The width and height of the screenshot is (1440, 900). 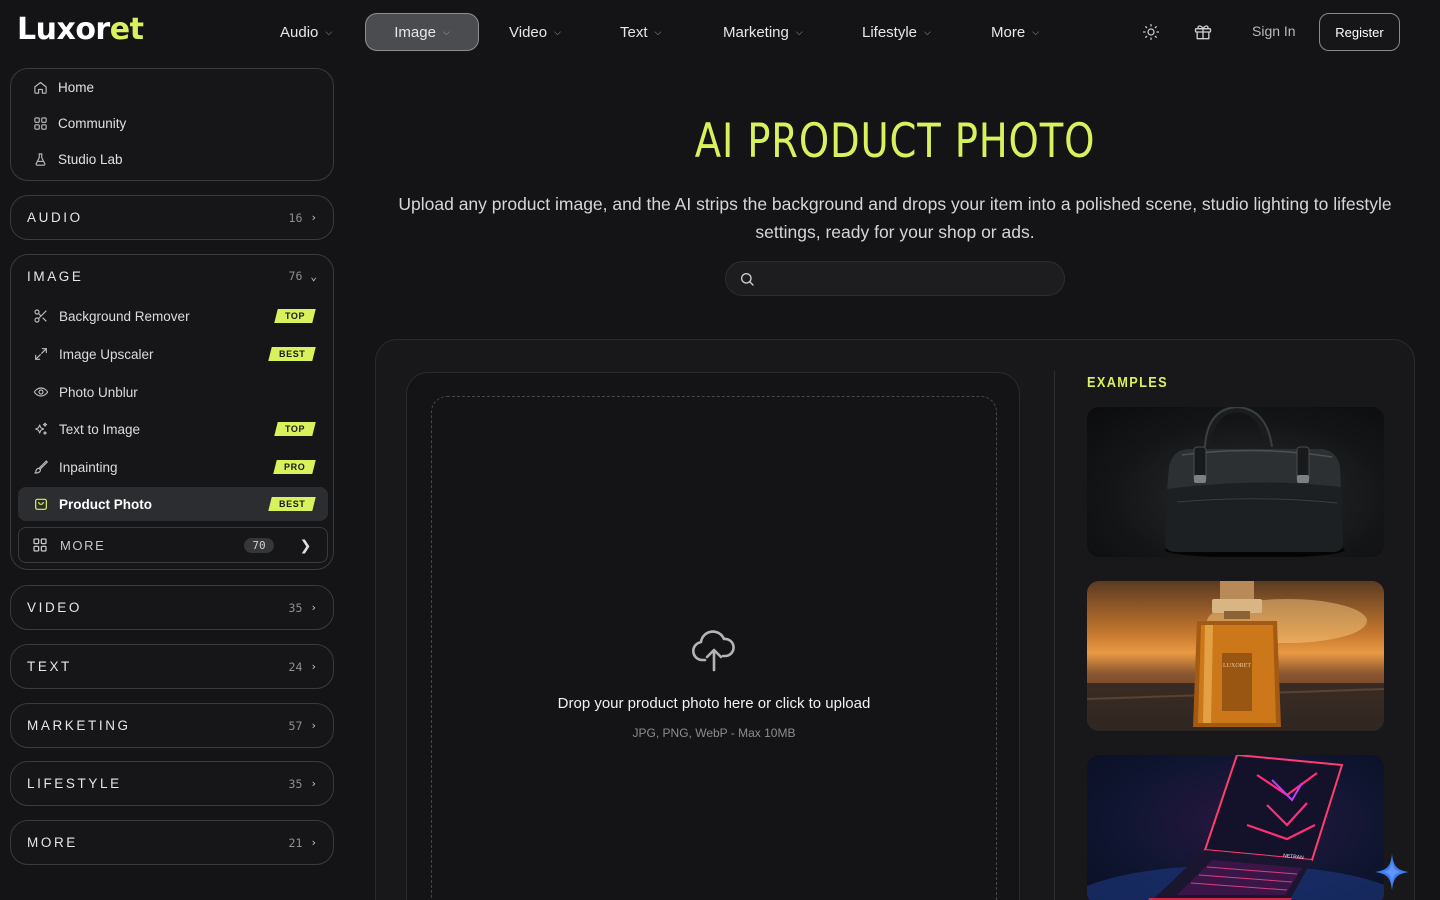 What do you see at coordinates (747, 279) in the screenshot?
I see `search-icon` at bounding box center [747, 279].